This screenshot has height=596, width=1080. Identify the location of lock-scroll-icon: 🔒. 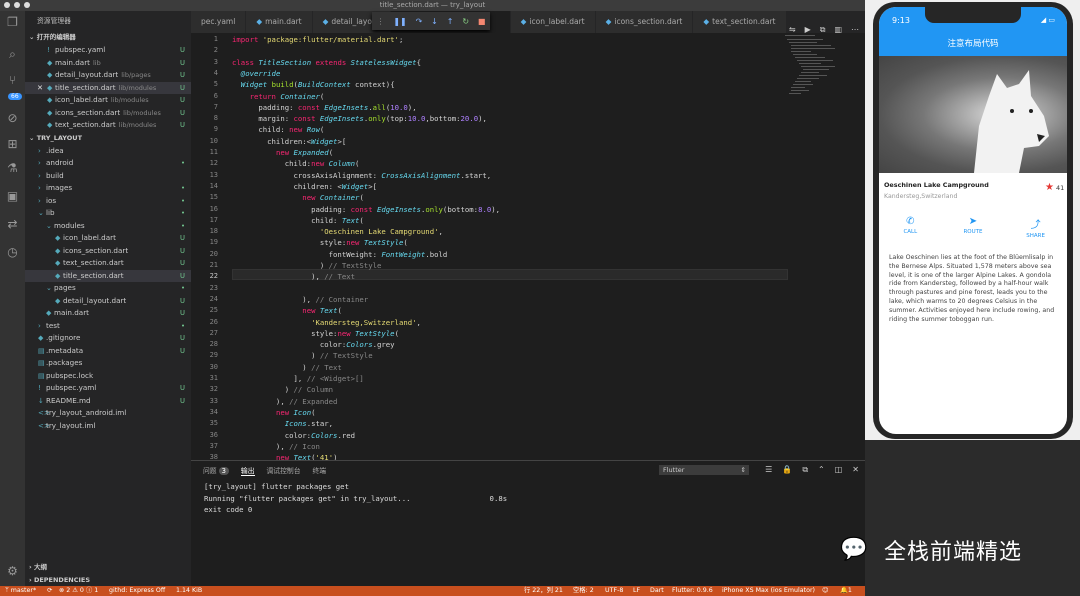
(787, 470).